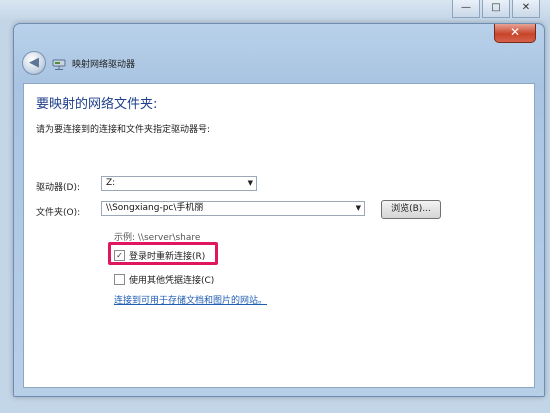 Image resolution: width=550 pixels, height=413 pixels. I want to click on back-arrow-icon: ◀, so click(34, 63).